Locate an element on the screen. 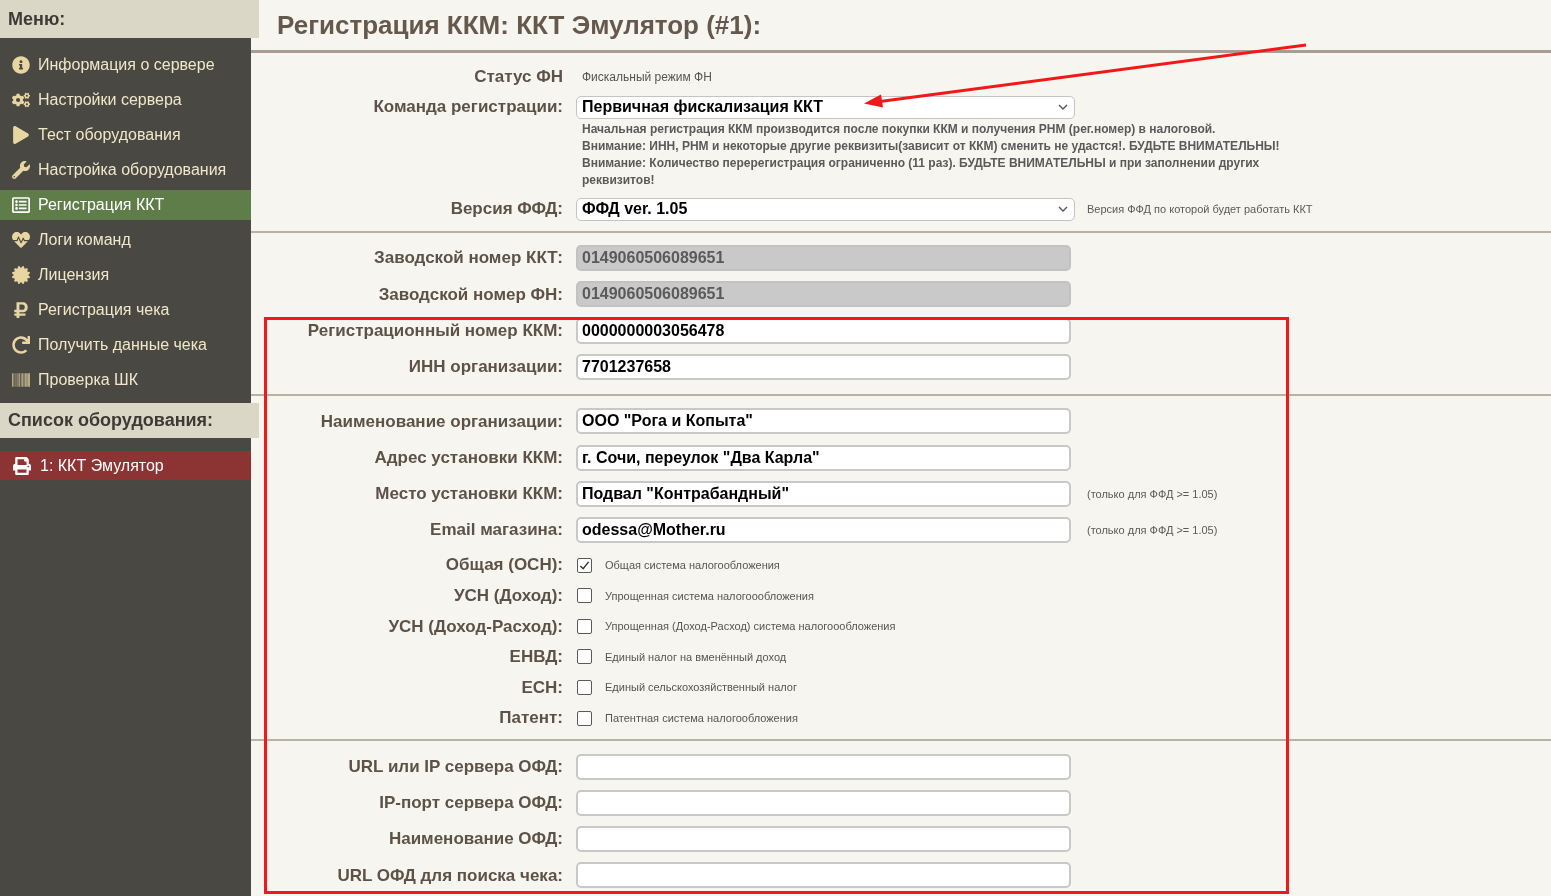  input-field: Подвал "Контрабандный" is located at coordinates (823, 493).